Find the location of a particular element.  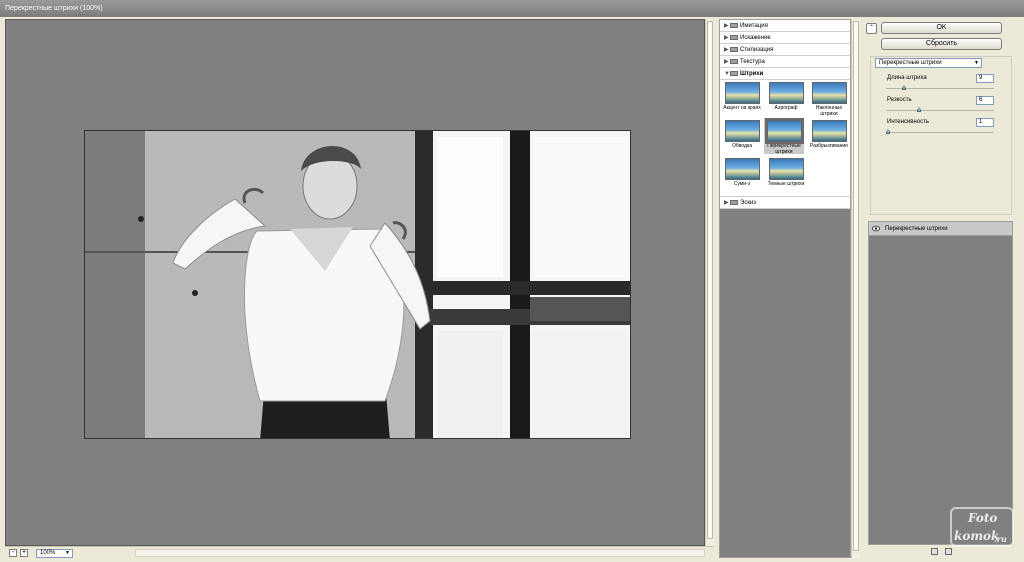

thumb-angled-strokes: Наклонные штрихи is located at coordinates (829, 99).